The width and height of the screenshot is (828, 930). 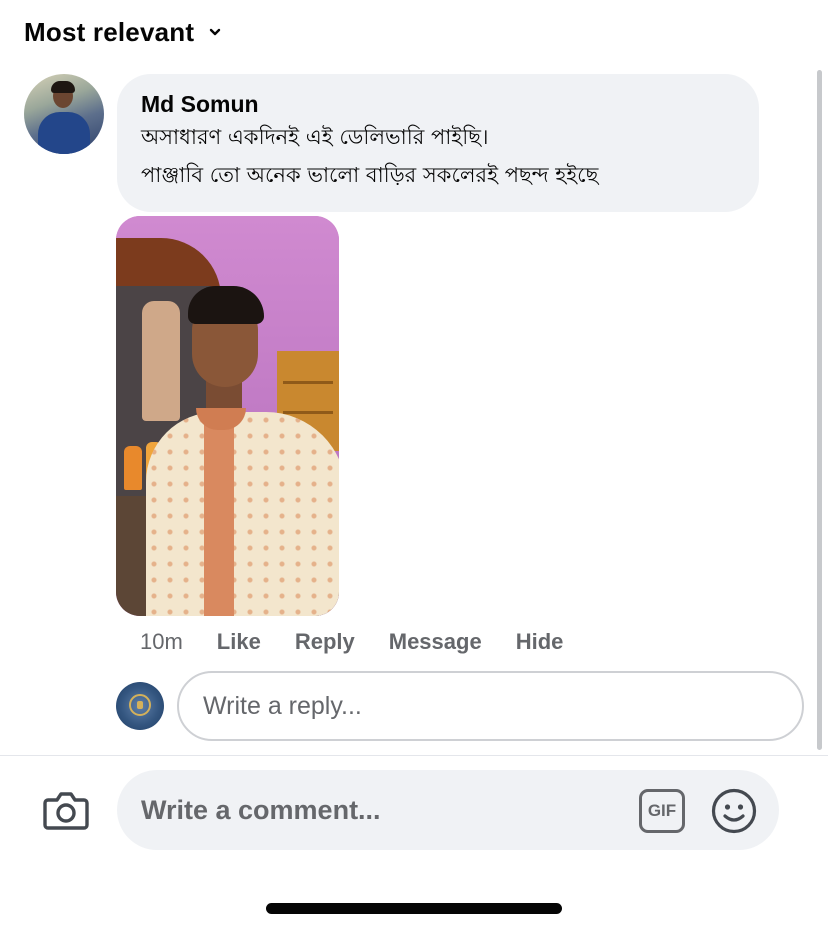 What do you see at coordinates (66, 810) in the screenshot?
I see `camera-icon` at bounding box center [66, 810].